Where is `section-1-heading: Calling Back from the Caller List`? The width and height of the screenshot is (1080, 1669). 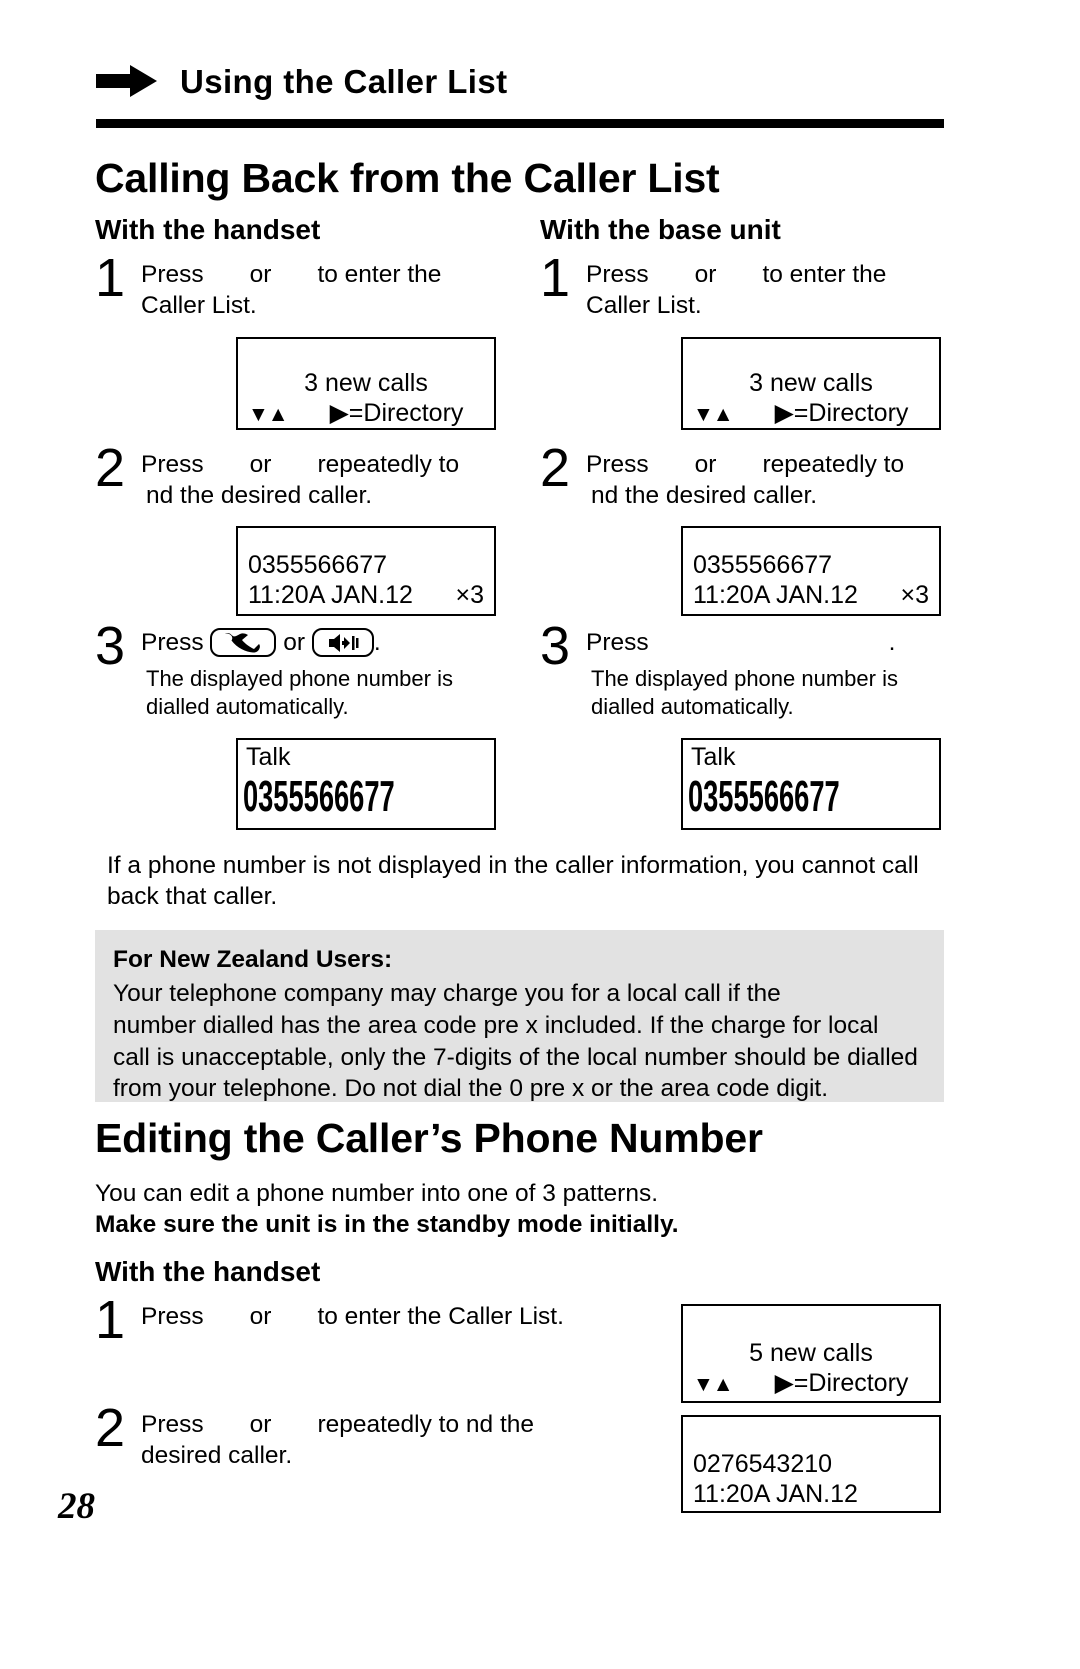 section-1-heading: Calling Back from the Caller List is located at coordinates (407, 178).